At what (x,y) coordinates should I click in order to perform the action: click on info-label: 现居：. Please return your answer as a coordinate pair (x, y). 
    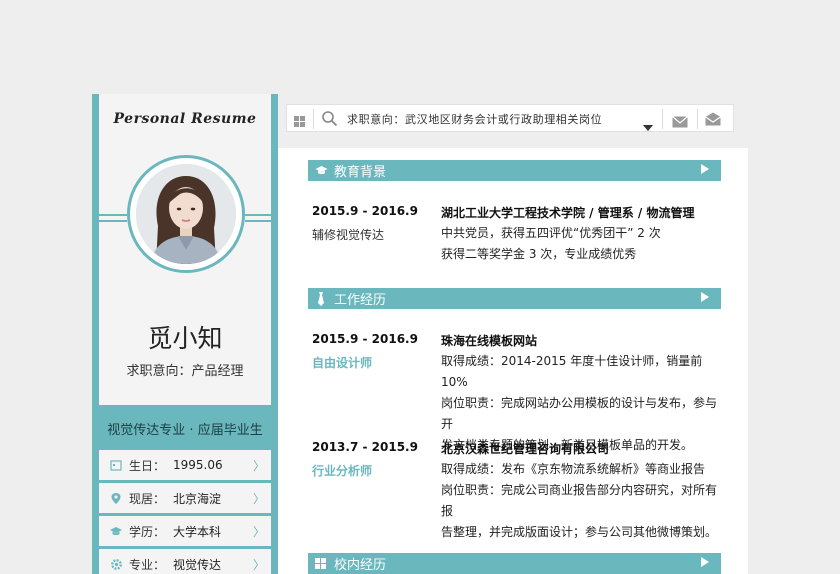
    Looking at the image, I should click on (147, 498).